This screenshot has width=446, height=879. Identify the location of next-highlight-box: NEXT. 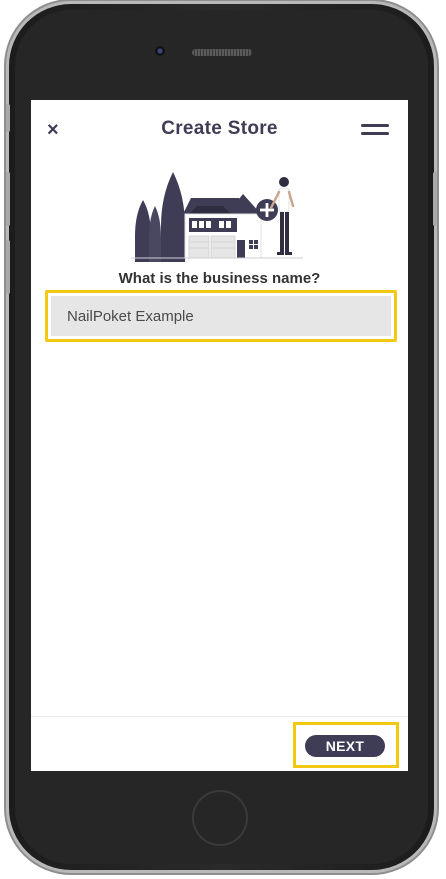
(346, 745).